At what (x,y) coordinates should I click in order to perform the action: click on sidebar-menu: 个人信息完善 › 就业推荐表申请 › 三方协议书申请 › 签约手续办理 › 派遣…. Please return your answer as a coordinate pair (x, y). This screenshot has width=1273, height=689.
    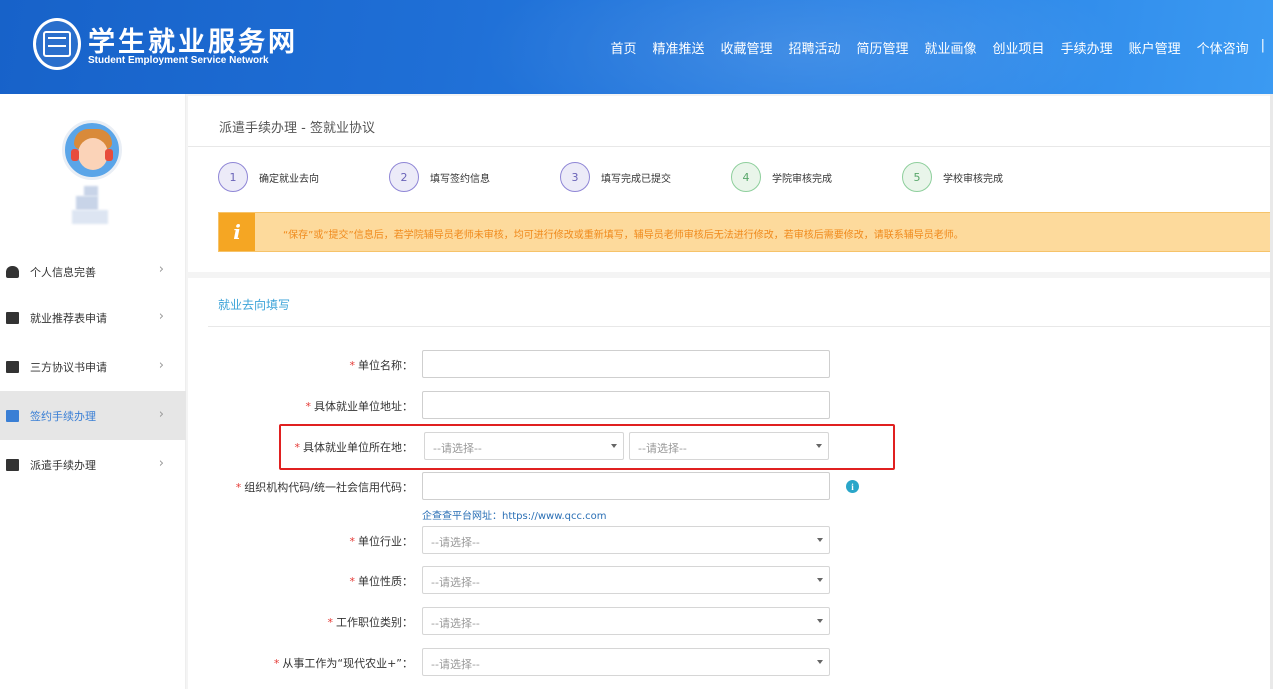
    Looking at the image, I should click on (93, 369).